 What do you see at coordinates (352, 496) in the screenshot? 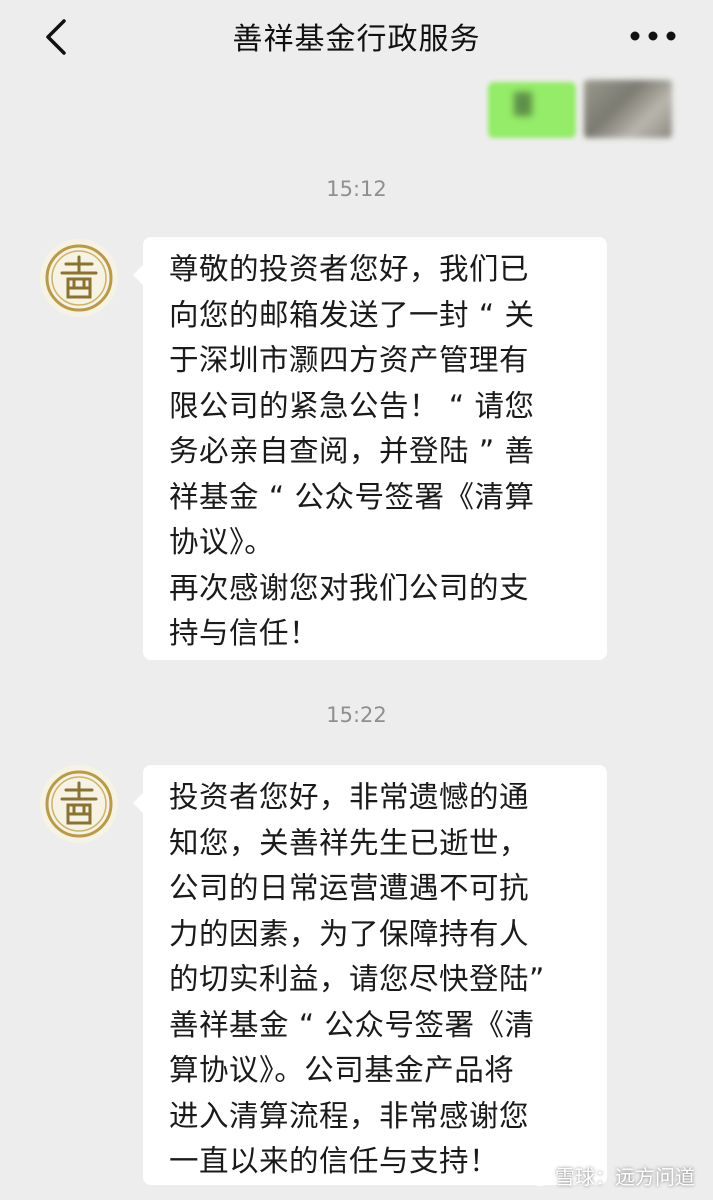
I see `message-text-line: 祥基金 “ 公众号签署《清算` at bounding box center [352, 496].